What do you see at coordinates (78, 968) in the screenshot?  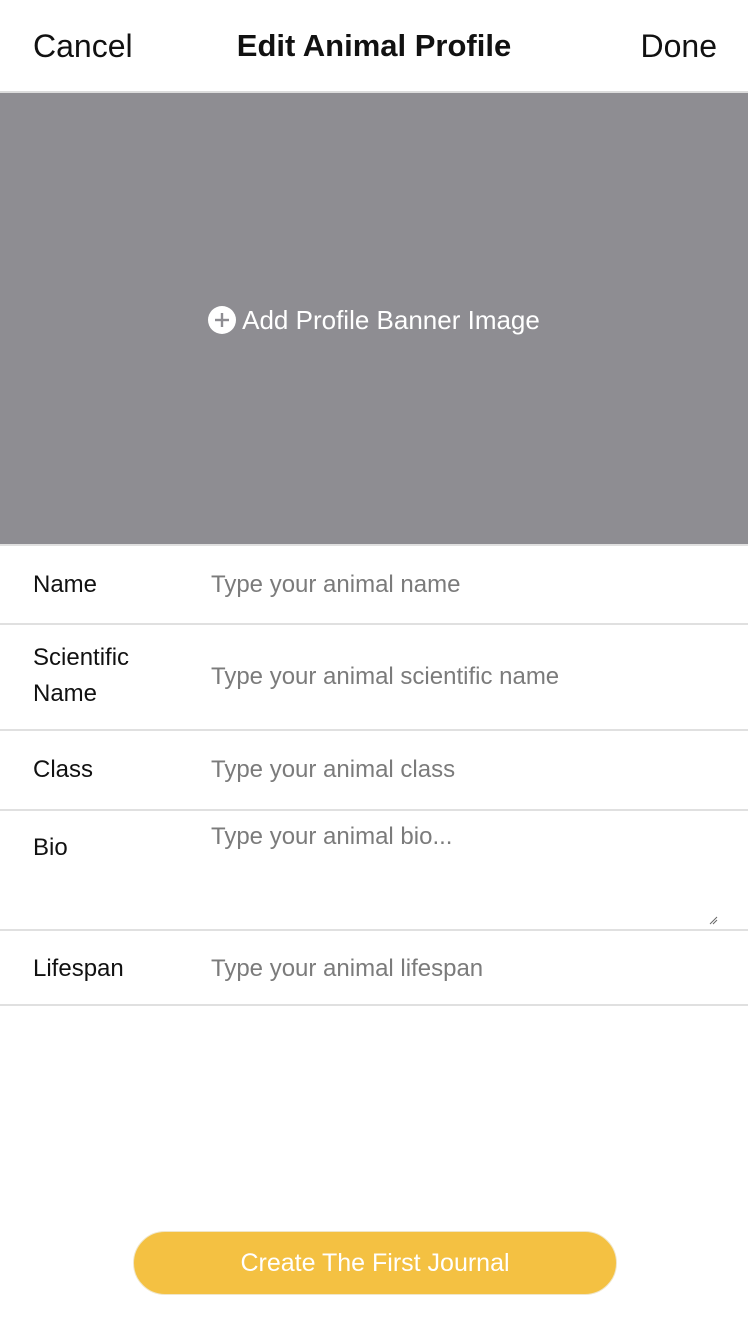 I see `lifespan-label: Lifespan` at bounding box center [78, 968].